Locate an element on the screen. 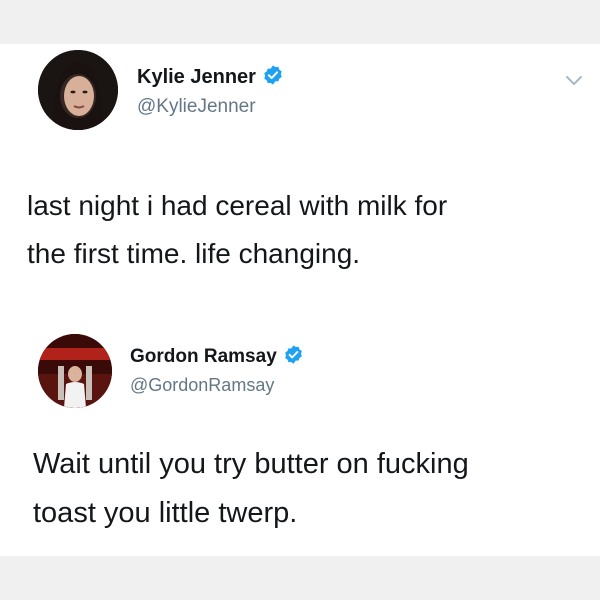 This screenshot has height=600, width=600. author-handle: @GordonRamsay is located at coordinates (202, 385).